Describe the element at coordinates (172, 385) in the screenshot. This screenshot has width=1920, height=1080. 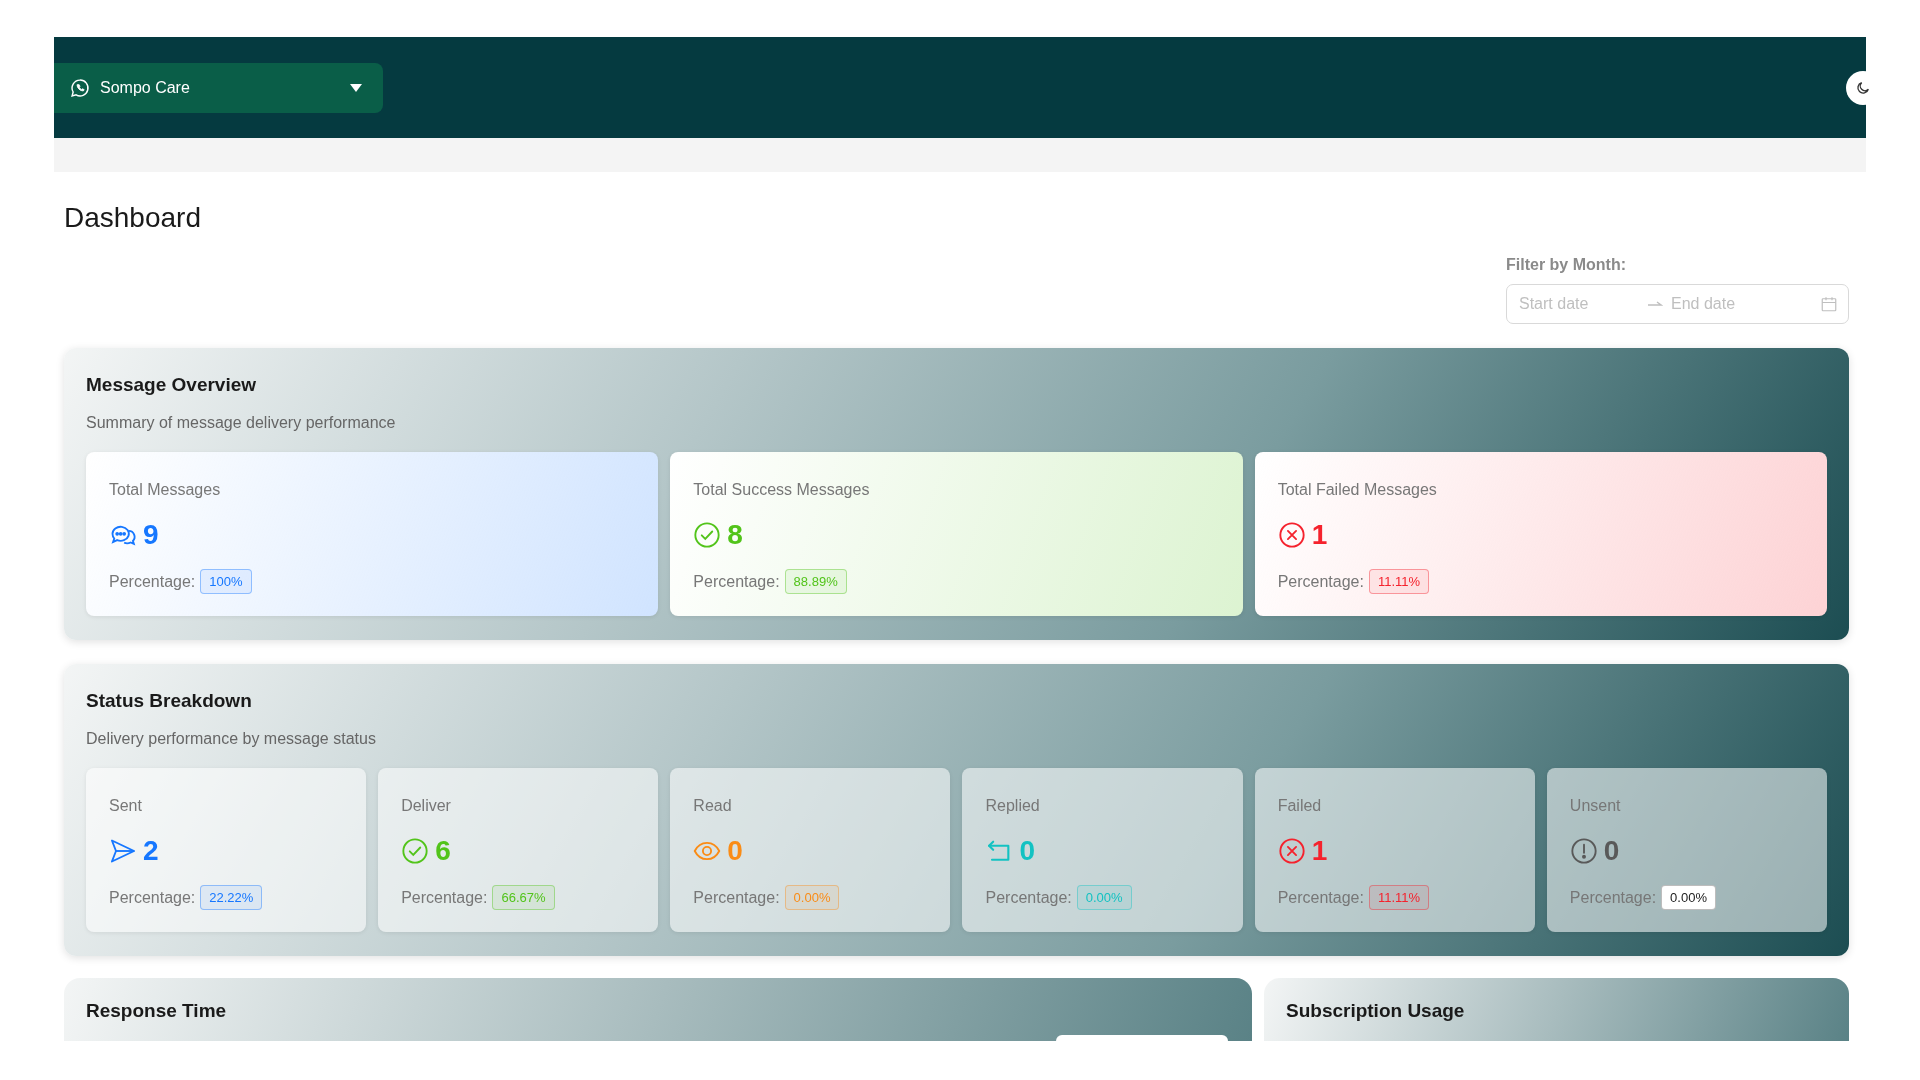
I see `panel-title: Message Overview` at that location.